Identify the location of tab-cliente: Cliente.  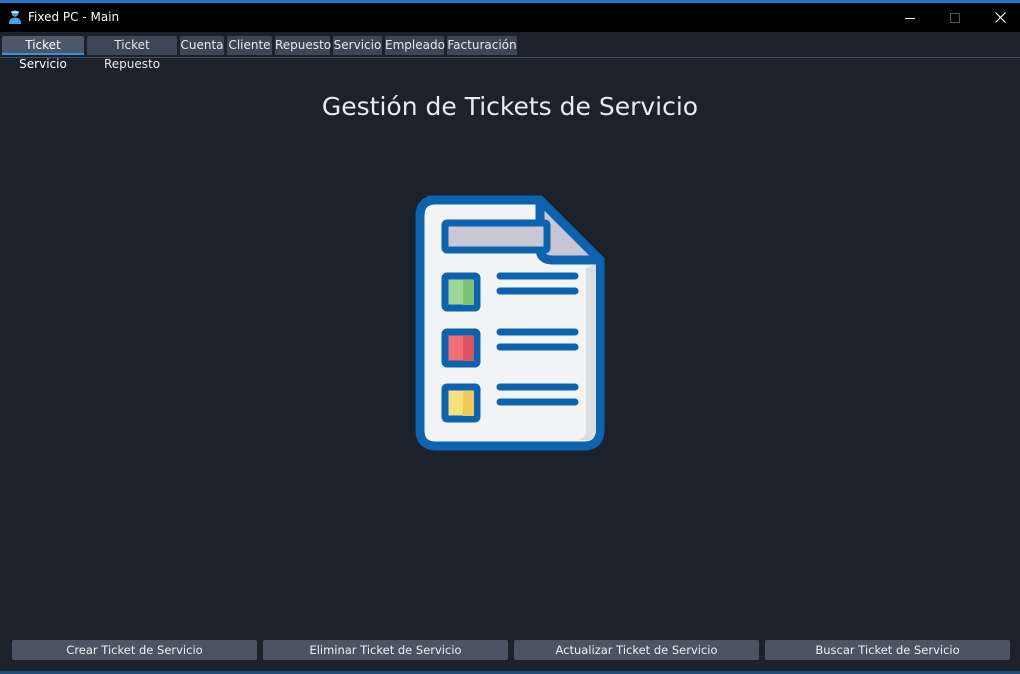
(249, 45).